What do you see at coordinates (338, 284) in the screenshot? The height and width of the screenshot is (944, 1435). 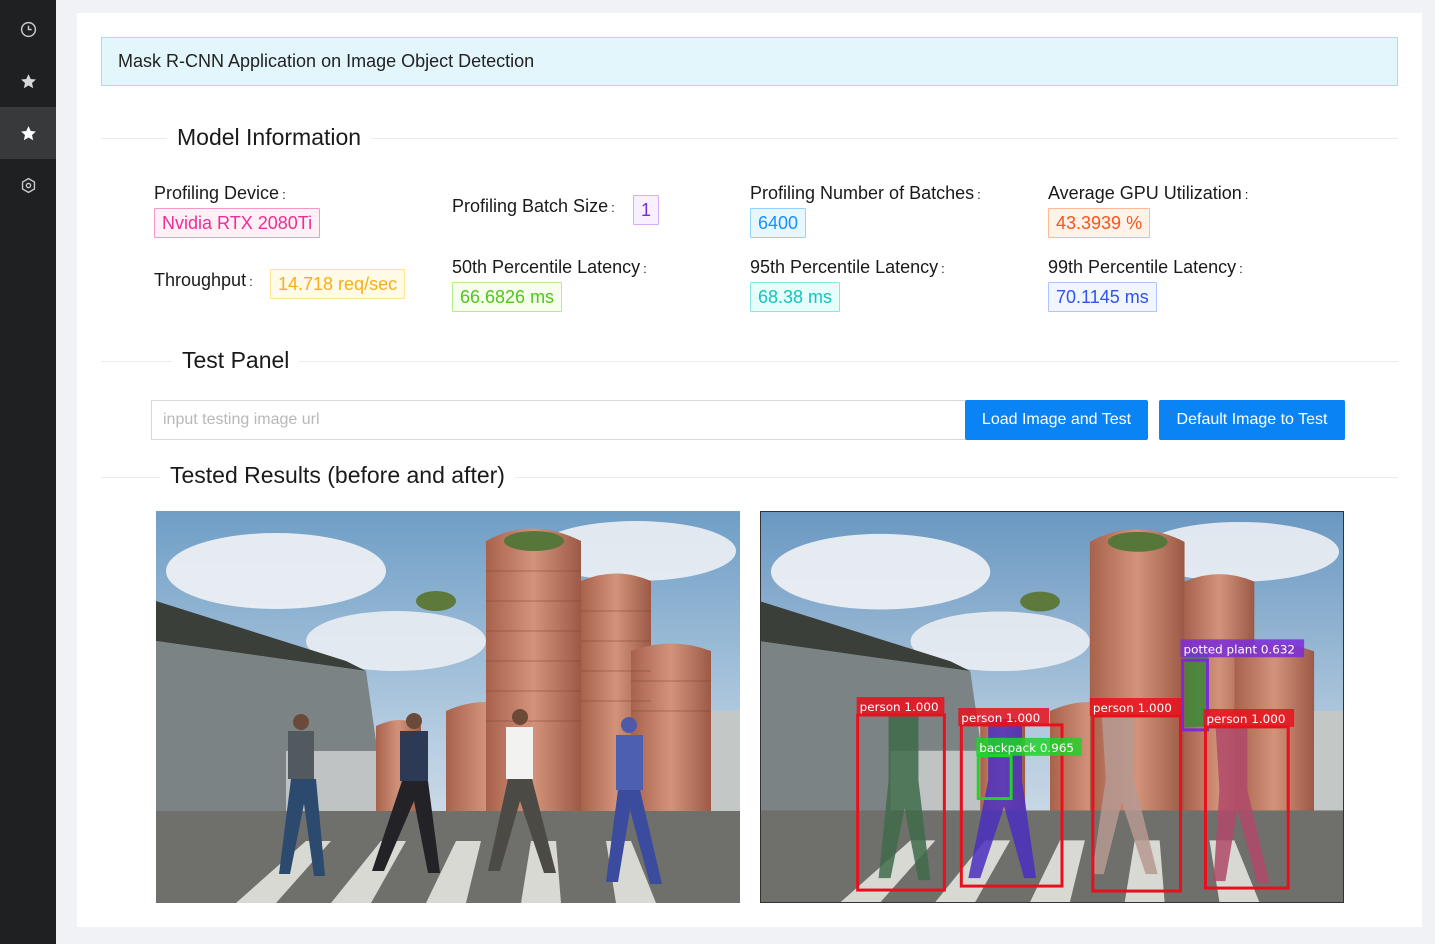 I see `throughput-value: 14.718 req/sec` at bounding box center [338, 284].